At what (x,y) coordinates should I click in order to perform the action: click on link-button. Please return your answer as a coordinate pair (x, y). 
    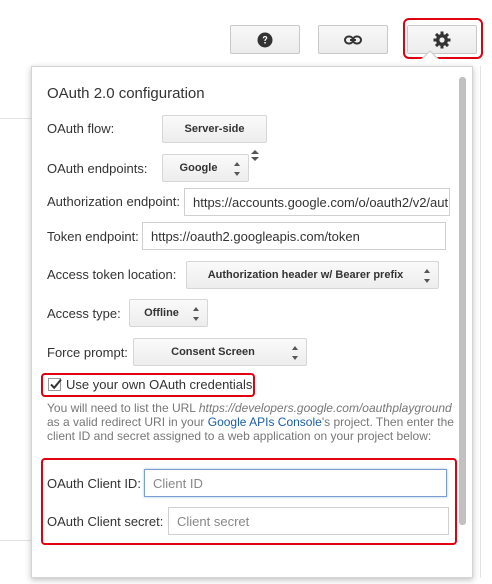
    Looking at the image, I should click on (353, 39).